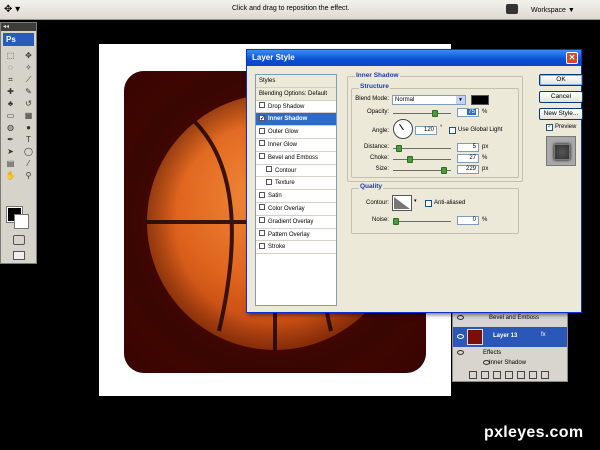  Describe the element at coordinates (452, 130) in the screenshot. I see `use-global-light-checkbox` at that location.